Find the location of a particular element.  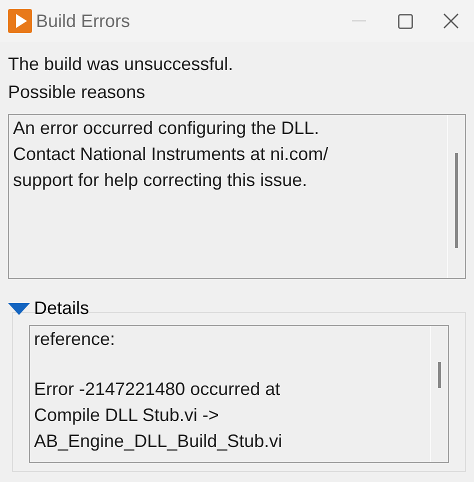

app-logo-icon is located at coordinates (20, 21).